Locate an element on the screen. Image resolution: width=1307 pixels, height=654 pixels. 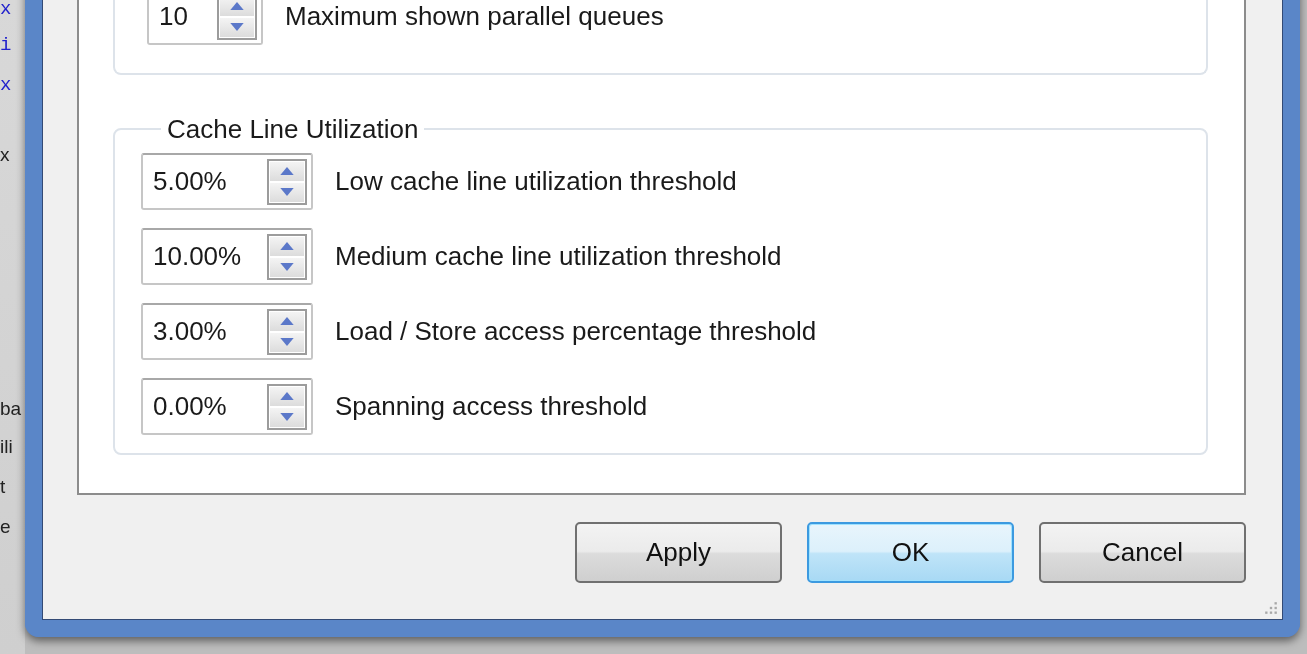
dialog-button: Apply is located at coordinates (678, 552).